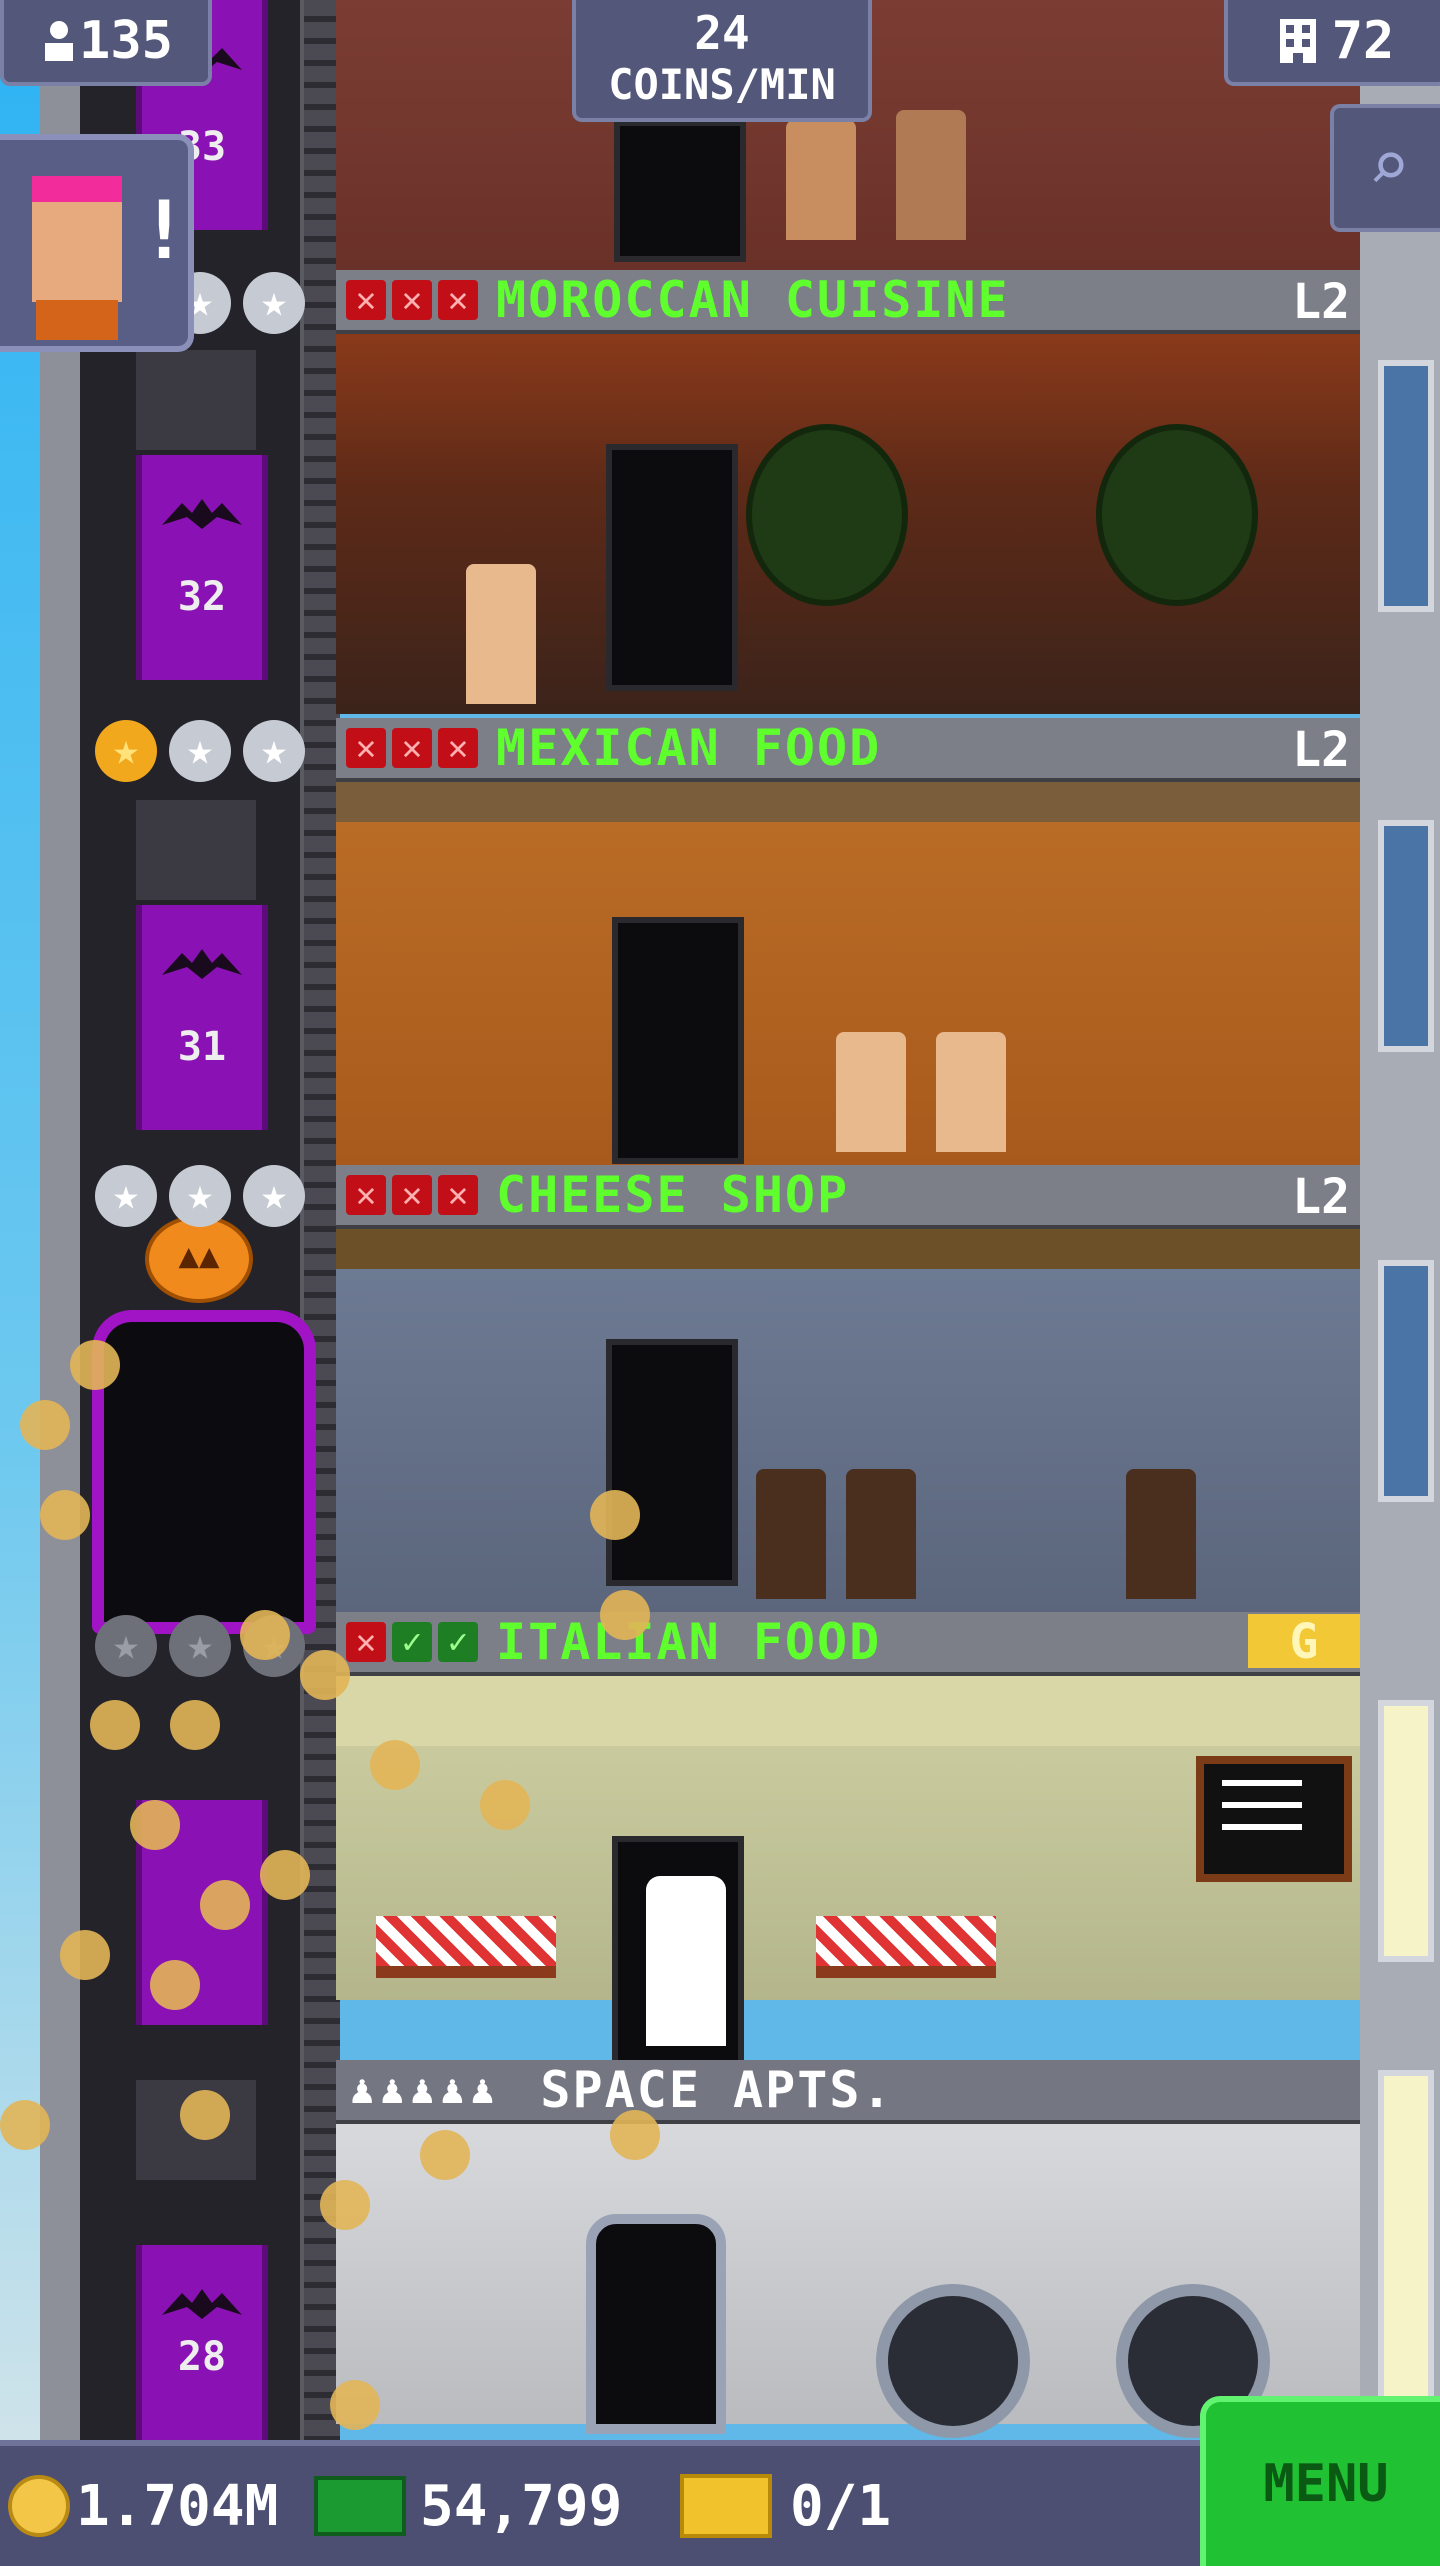 The image size is (1440, 2566). I want to click on elevator-car-floor-31: 31, so click(202, 1017).